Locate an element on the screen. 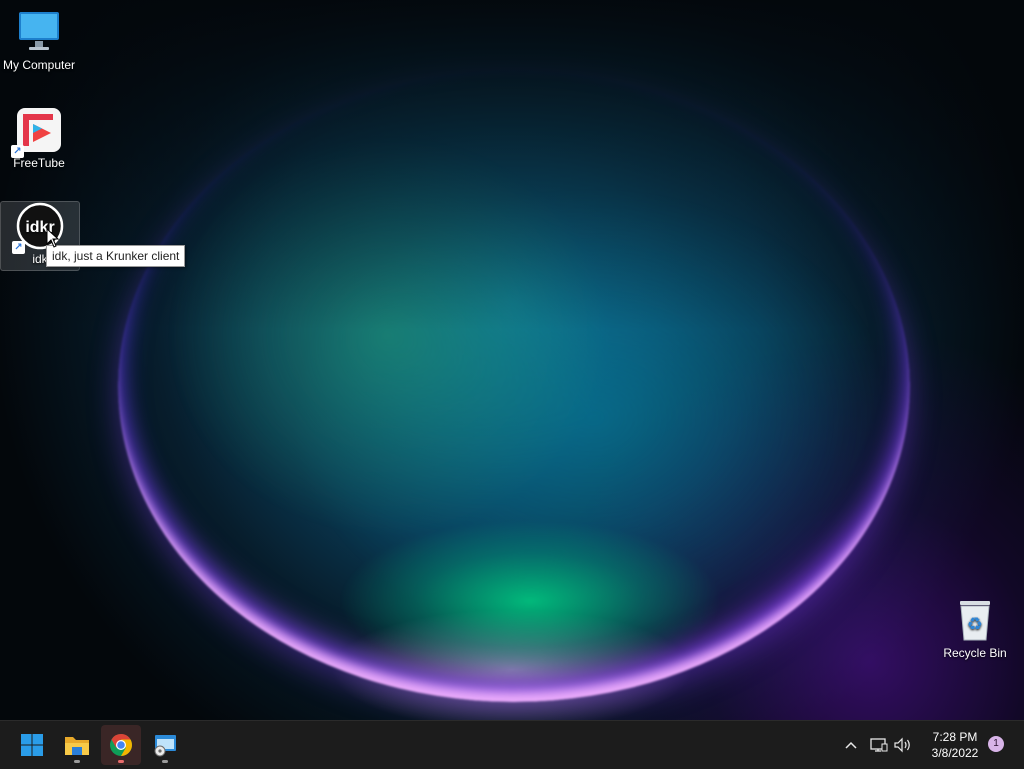 The height and width of the screenshot is (769, 1024). desktop-icon-label: Recycle Bin is located at coordinates (975, 653).